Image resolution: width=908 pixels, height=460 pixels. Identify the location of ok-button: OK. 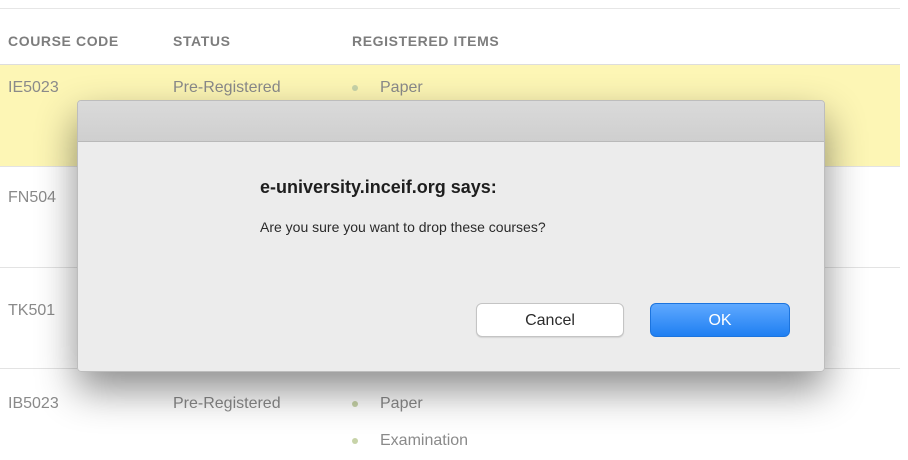
(720, 320).